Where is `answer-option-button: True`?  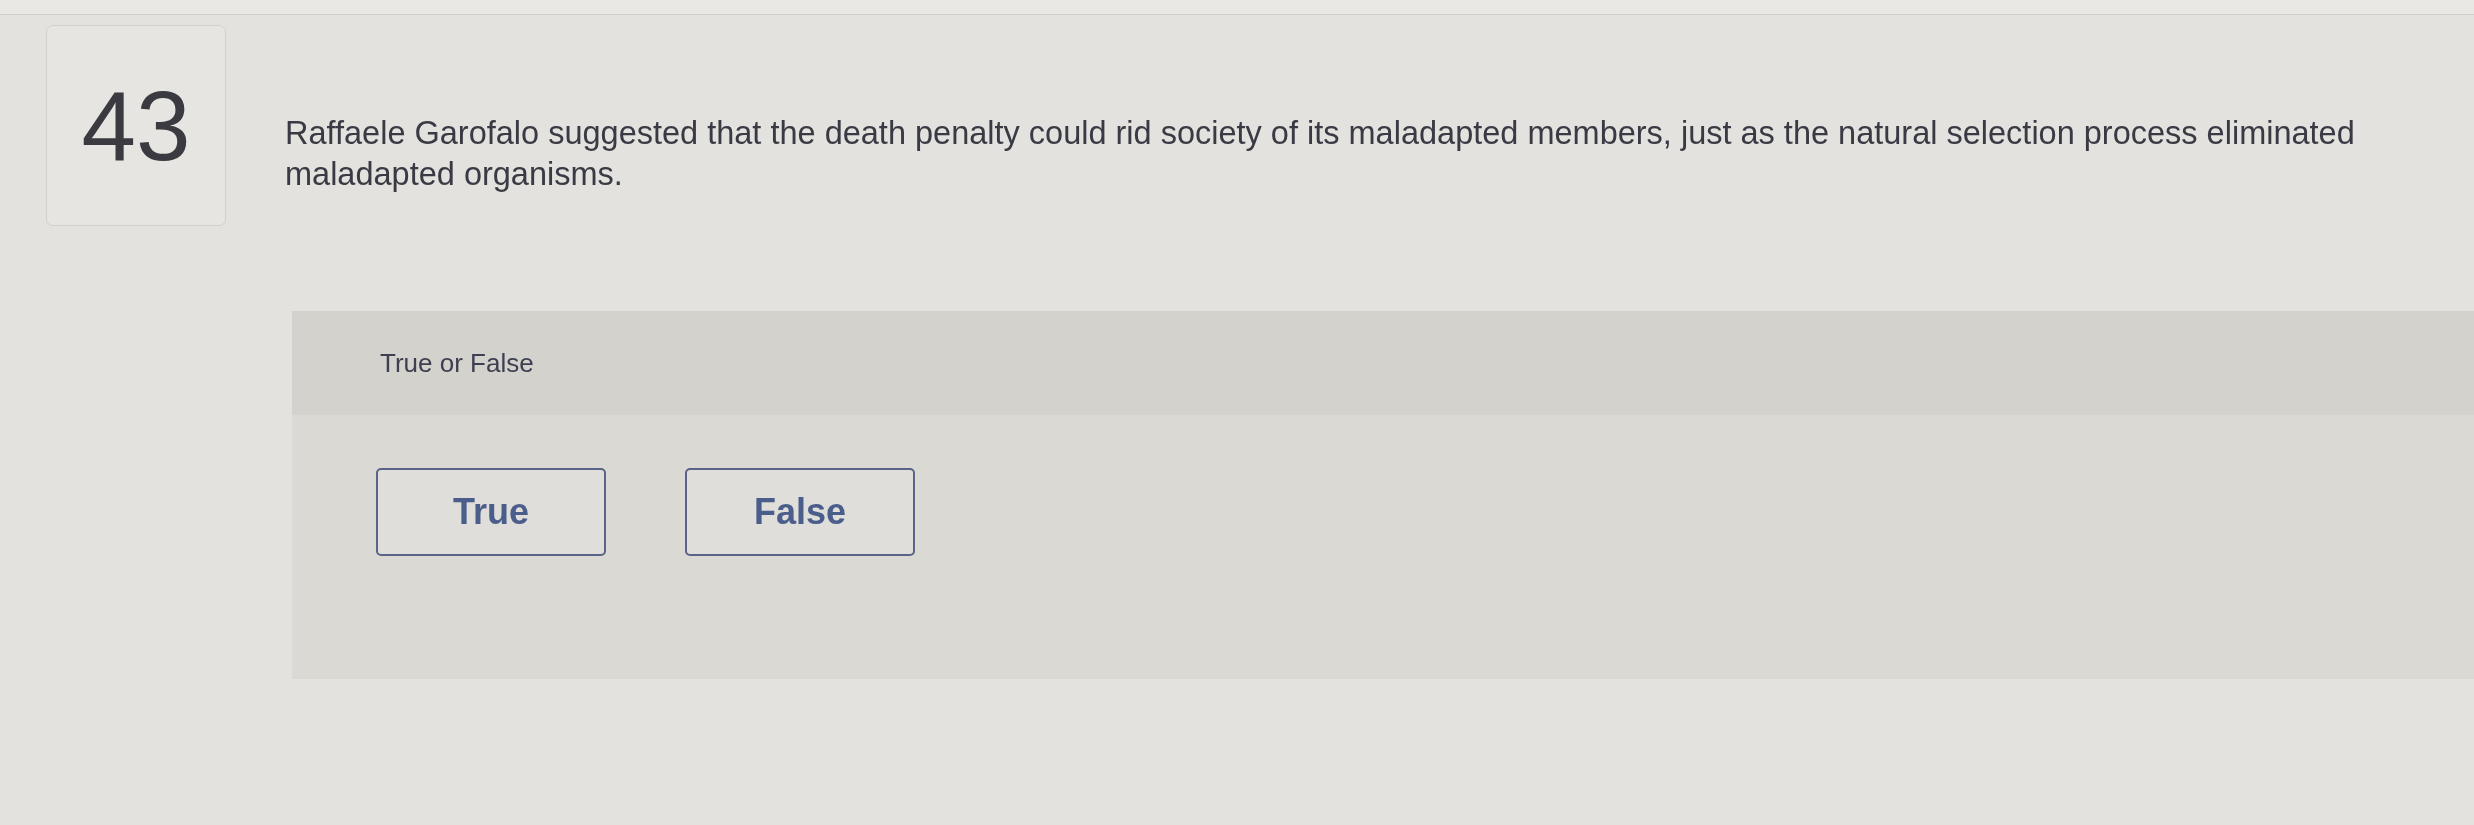
answer-option-button: True is located at coordinates (491, 512).